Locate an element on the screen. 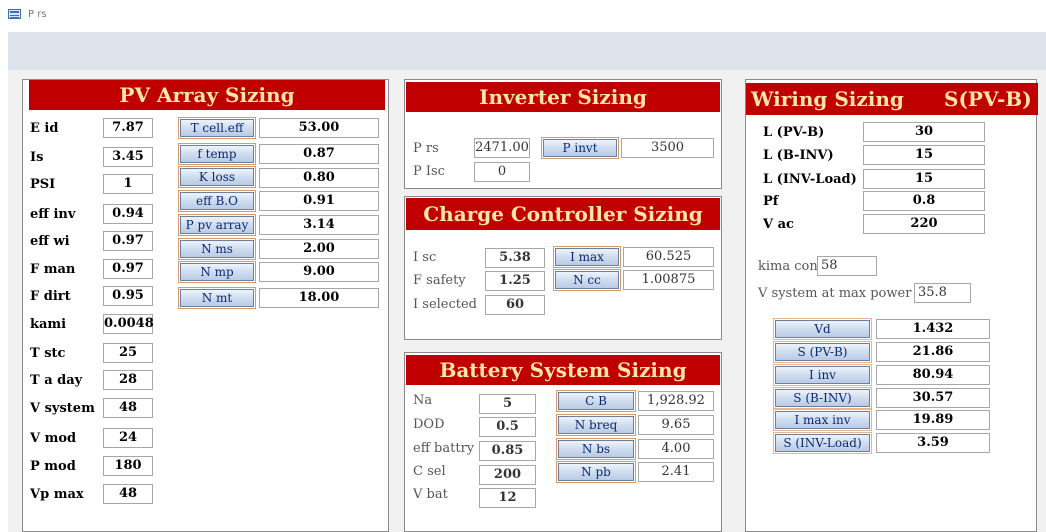 This screenshot has width=1046, height=532. pv-input-field: 24 is located at coordinates (128, 438).